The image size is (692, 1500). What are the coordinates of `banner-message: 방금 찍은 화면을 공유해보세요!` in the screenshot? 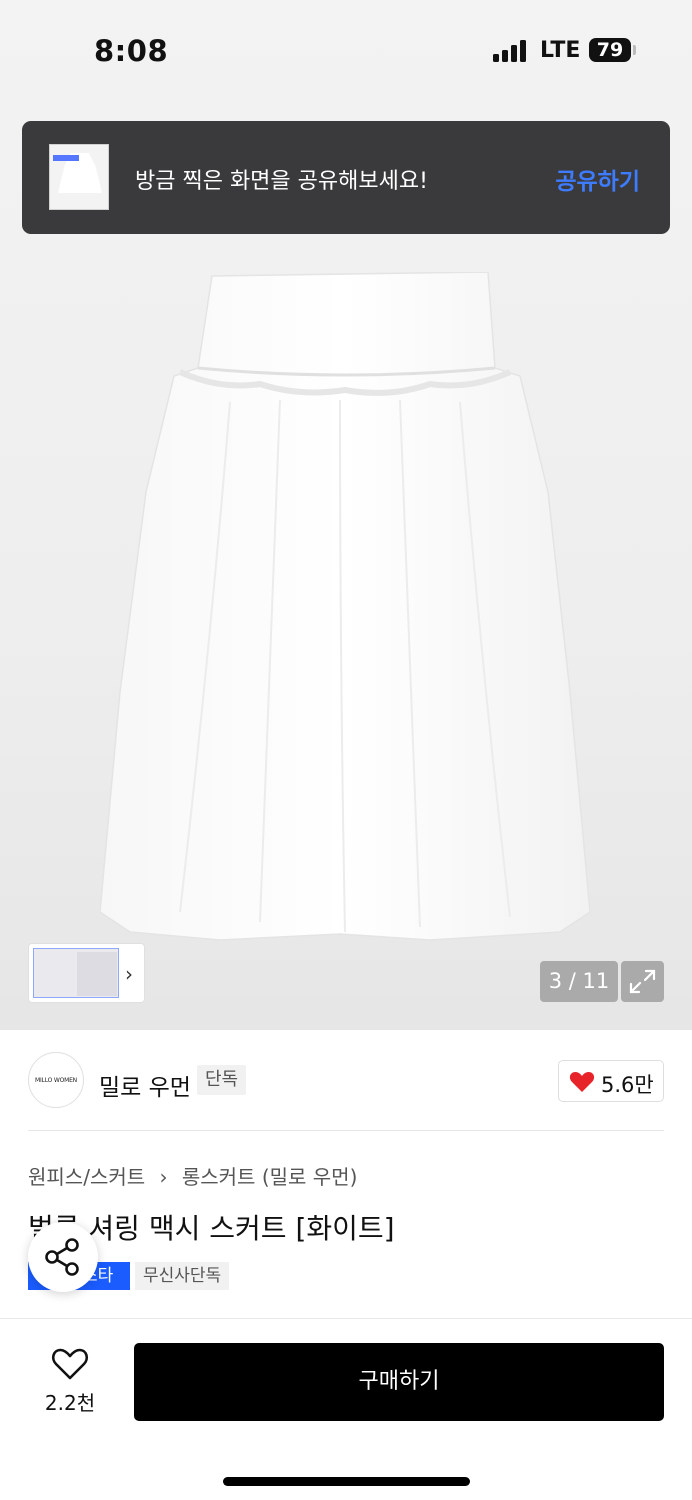 It's located at (281, 181).